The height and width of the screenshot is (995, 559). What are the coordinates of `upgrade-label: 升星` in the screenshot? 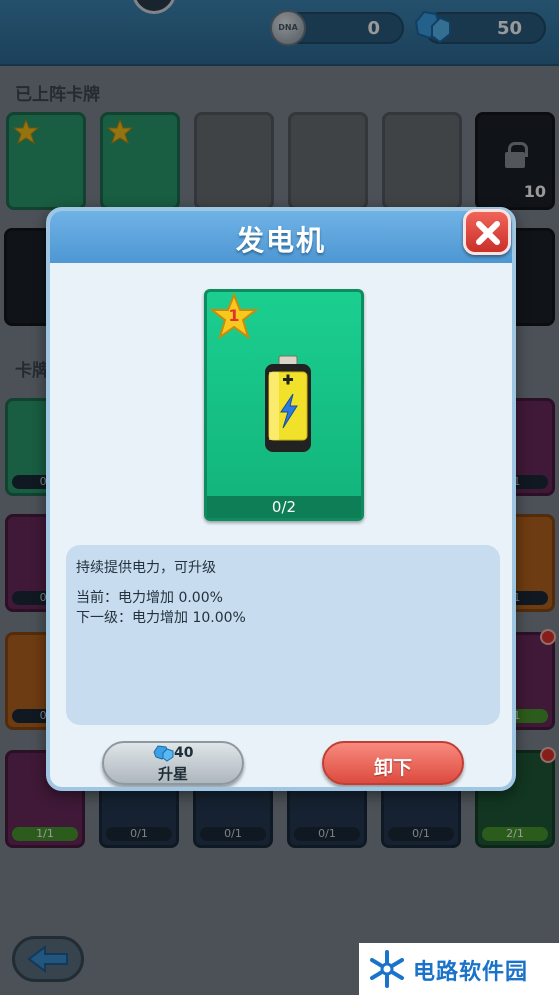 It's located at (172, 774).